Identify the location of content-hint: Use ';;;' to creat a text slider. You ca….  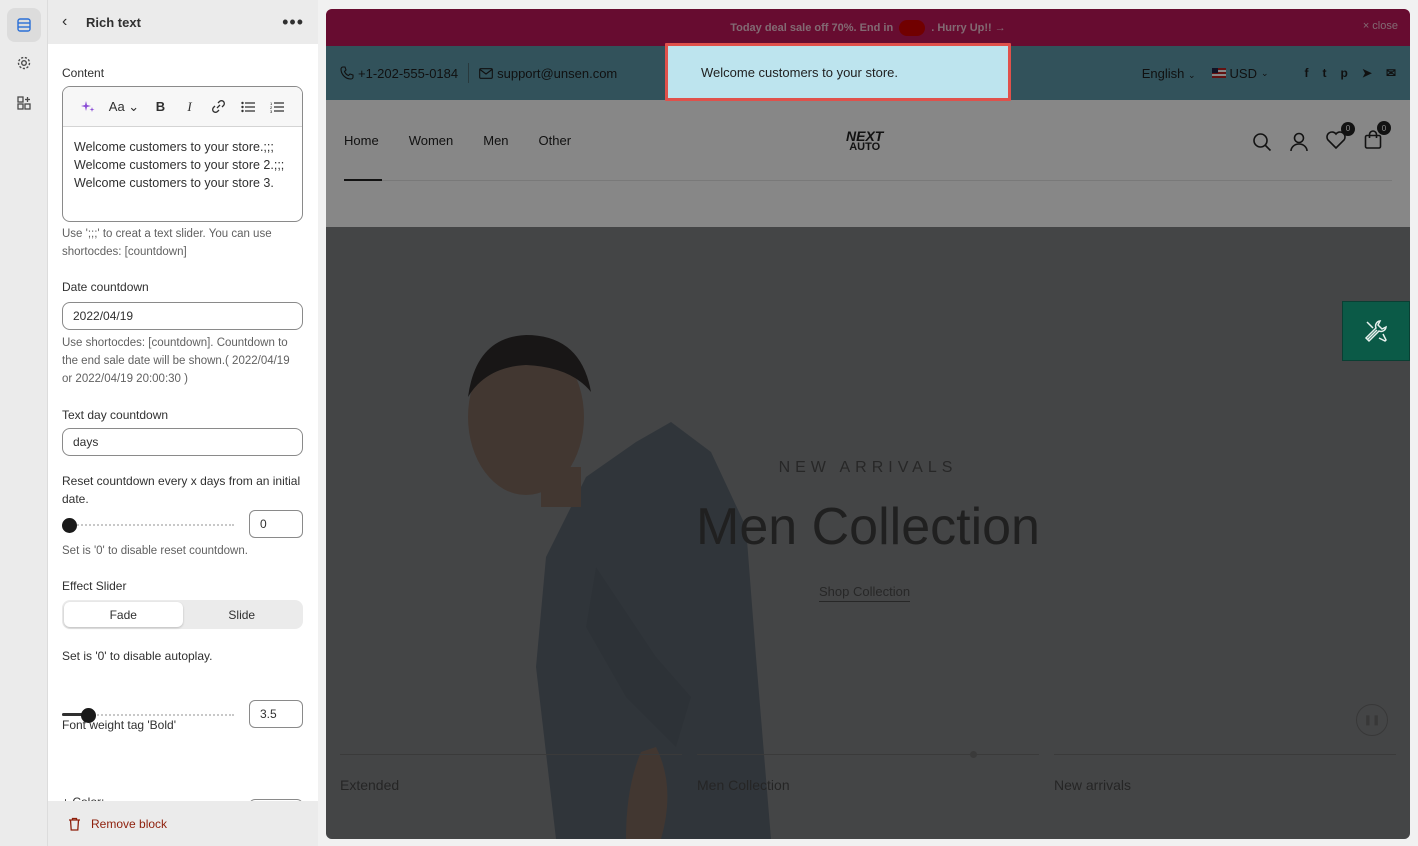
(167, 243).